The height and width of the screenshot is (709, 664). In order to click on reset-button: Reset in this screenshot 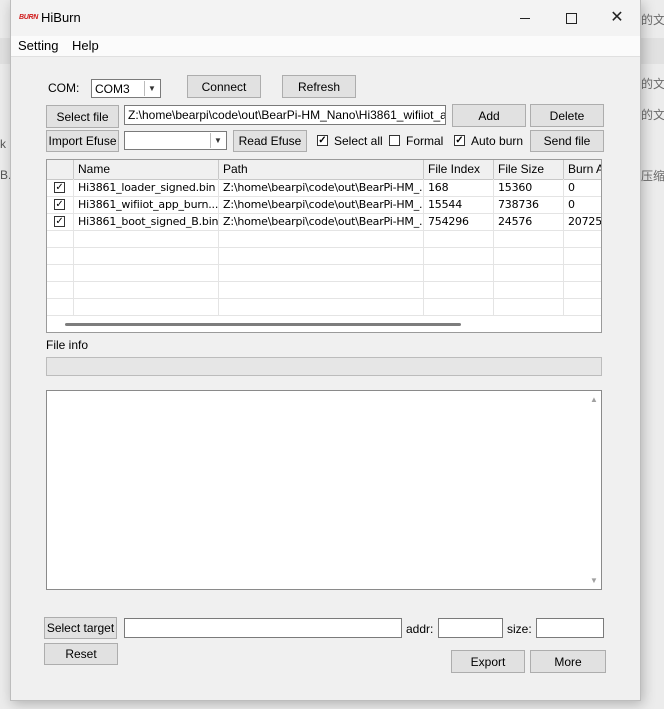, I will do `click(81, 654)`.